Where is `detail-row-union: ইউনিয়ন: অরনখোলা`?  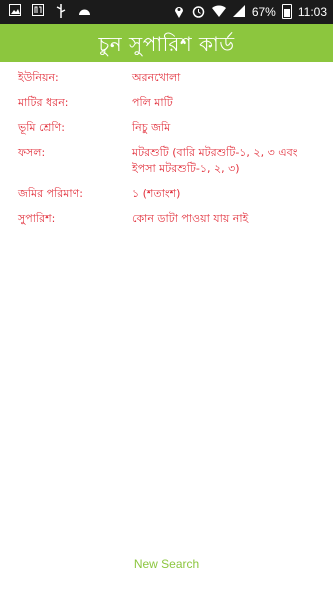 detail-row-union: ইউনিয়ন: অরনখোলা is located at coordinates (168, 78).